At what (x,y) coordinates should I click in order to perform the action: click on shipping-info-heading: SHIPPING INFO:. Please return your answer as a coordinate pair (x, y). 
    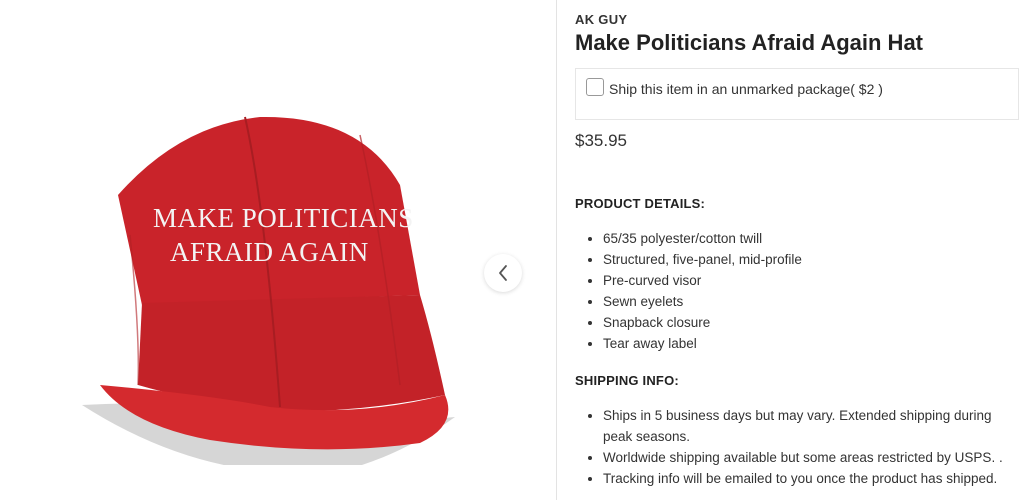
    Looking at the image, I should click on (627, 380).